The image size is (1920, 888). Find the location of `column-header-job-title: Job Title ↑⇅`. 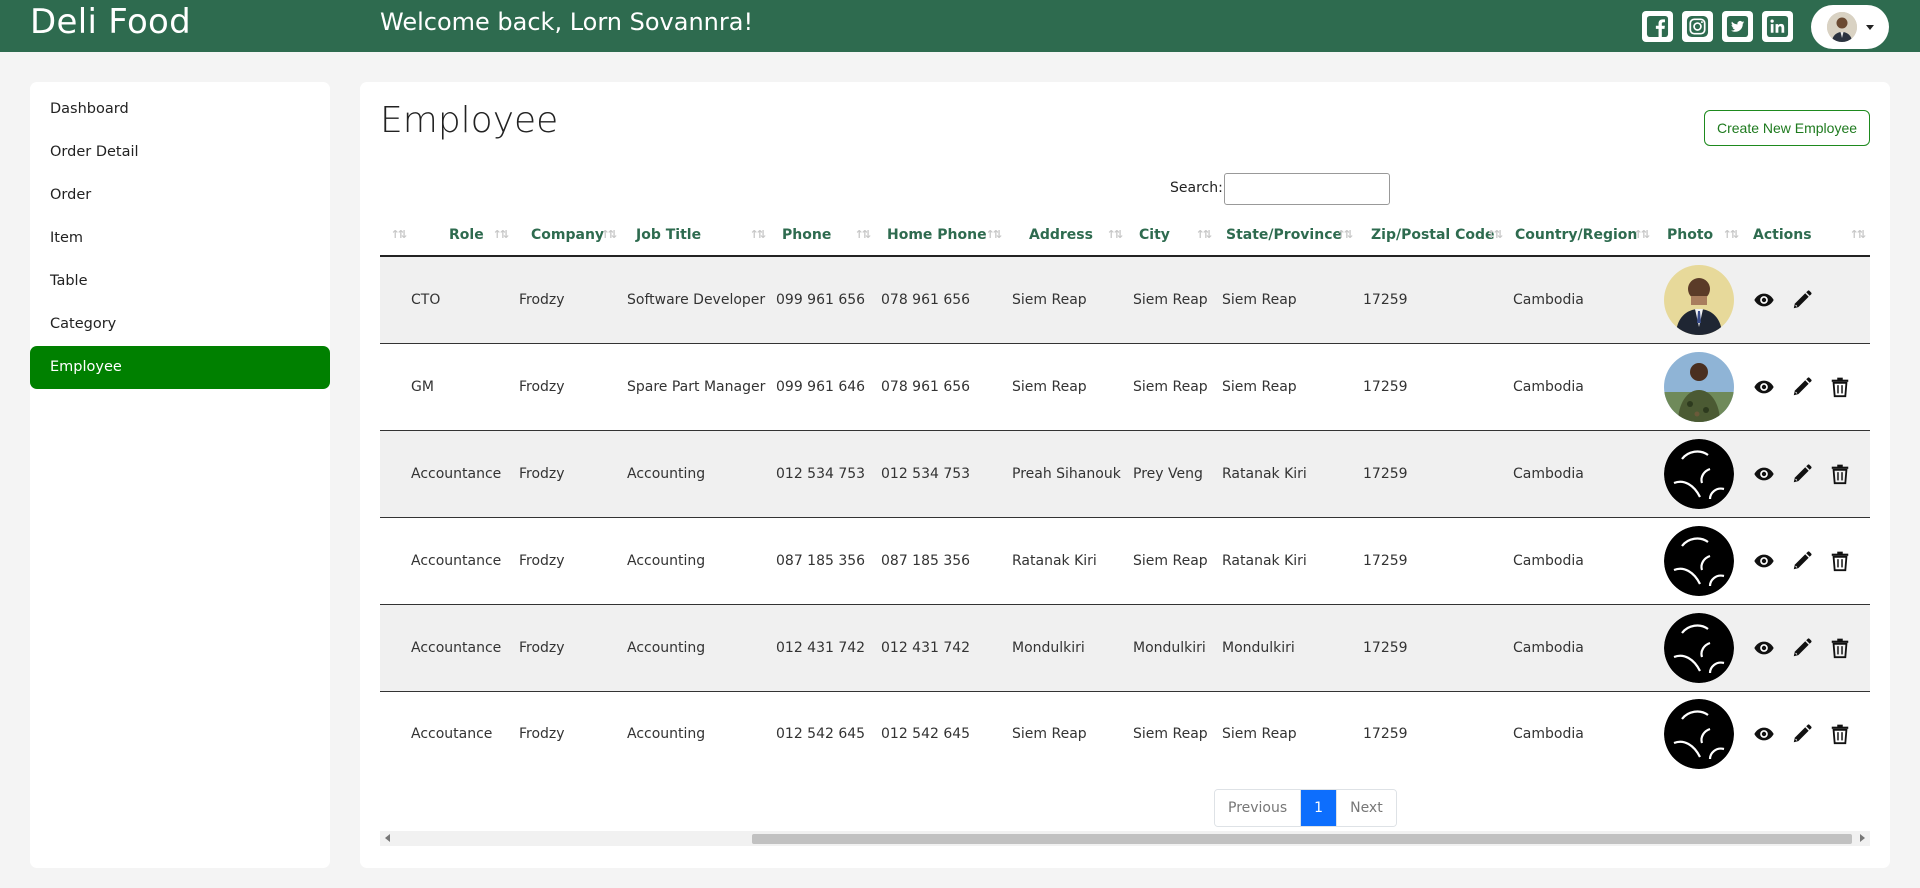

column-header-job-title: Job Title ↑⇅ is located at coordinates (695, 235).